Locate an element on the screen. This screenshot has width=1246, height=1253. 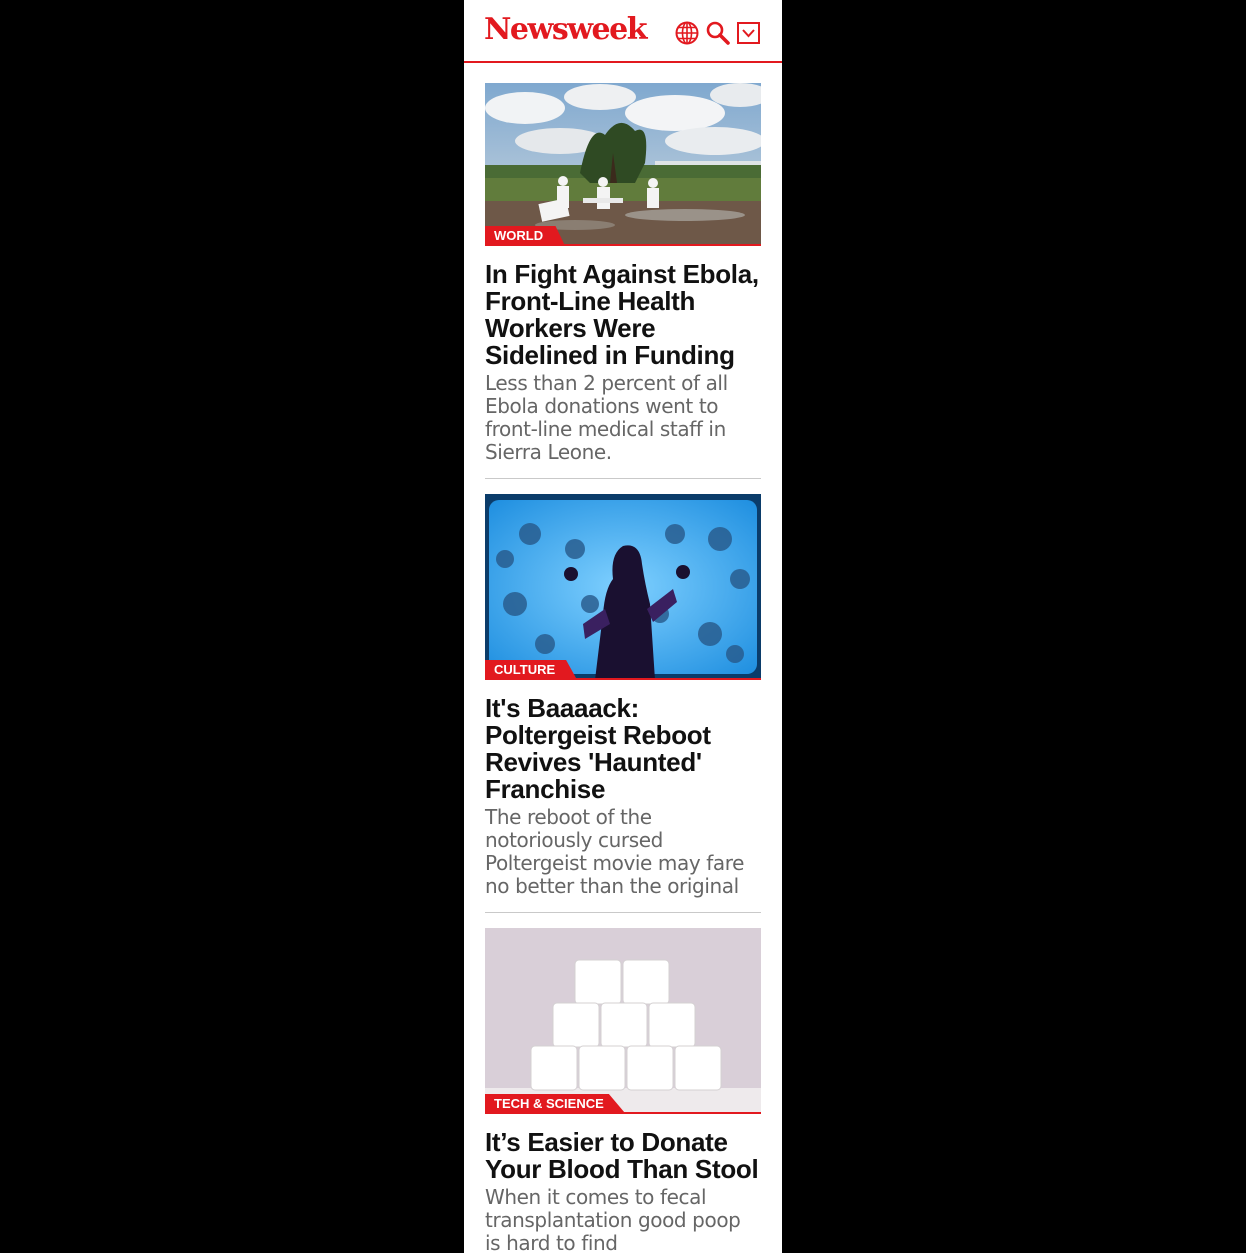
article-image-poltergeist: CULTURE is located at coordinates (623, 587).